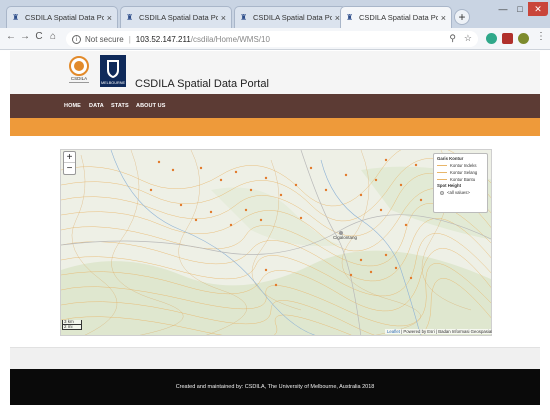  What do you see at coordinates (275, 127) in the screenshot?
I see `accent-banner` at bounding box center [275, 127].